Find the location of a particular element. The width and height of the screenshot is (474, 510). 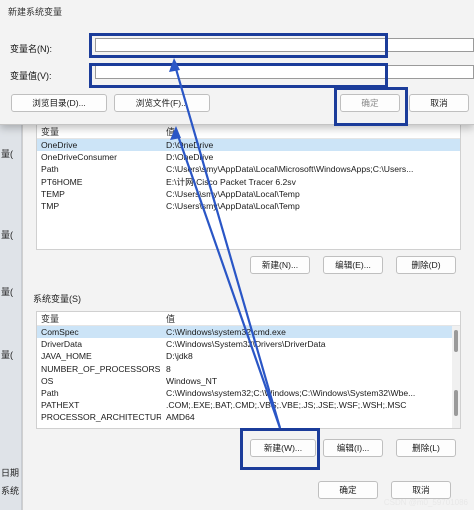

arrow-head-ok is located at coordinates (175, 133).